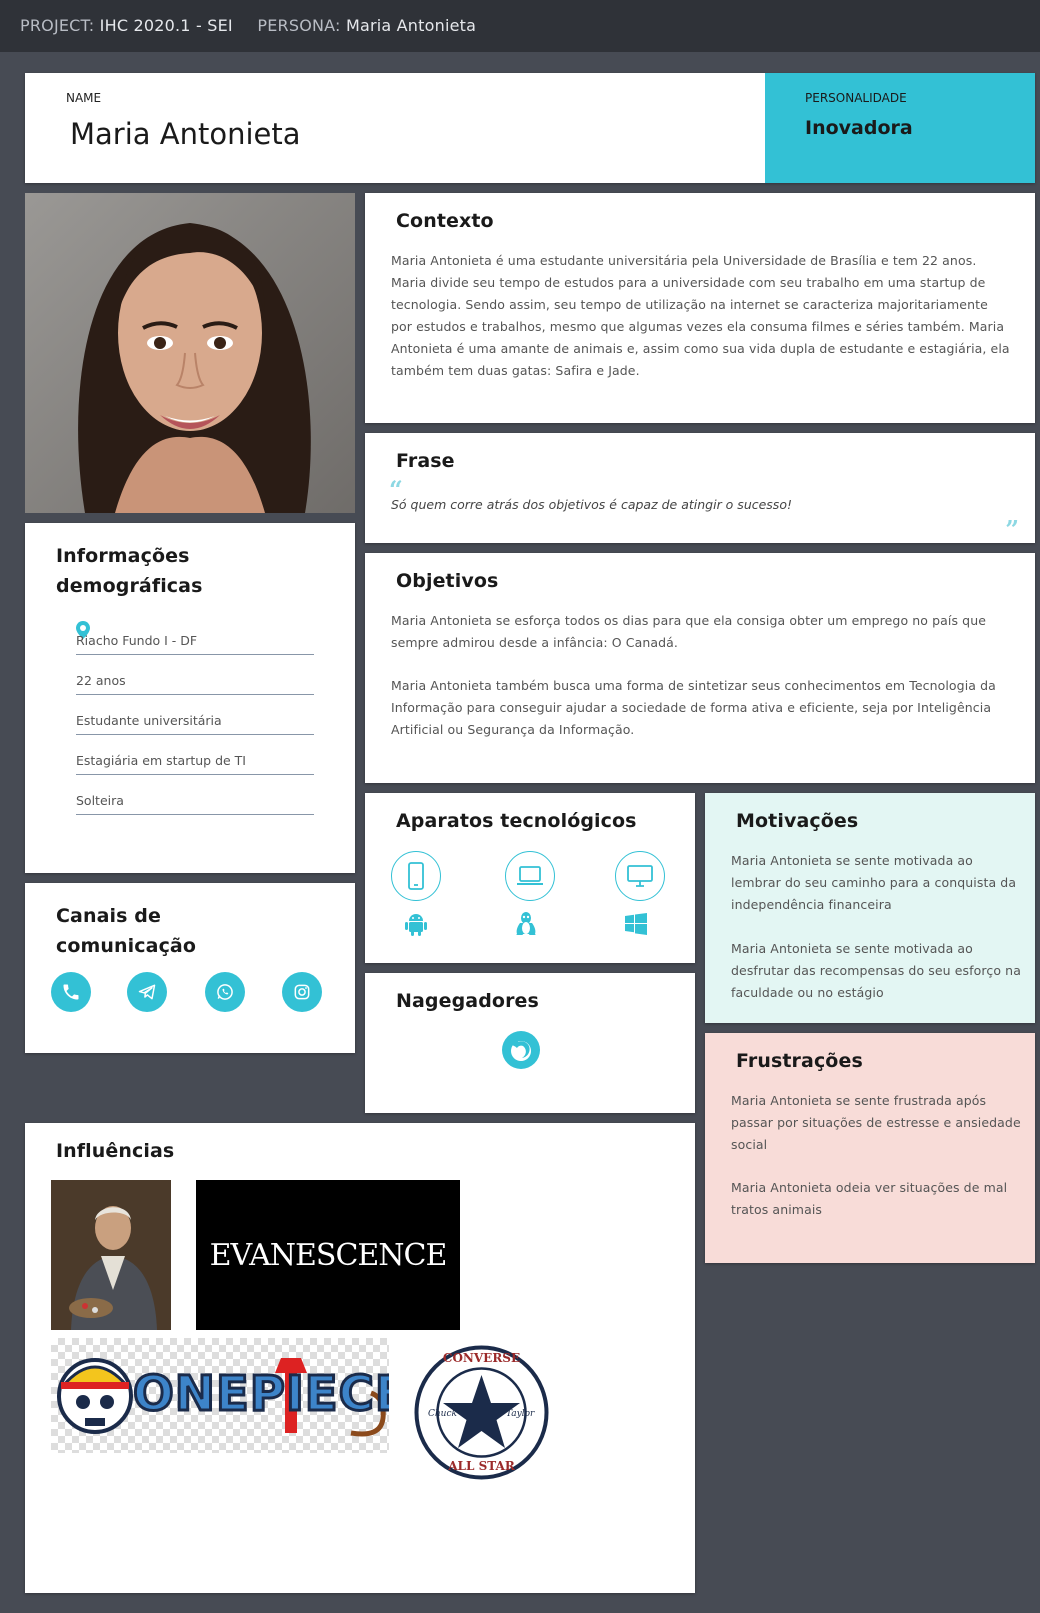 The width and height of the screenshot is (1040, 1613). What do you see at coordinates (416, 876) in the screenshot?
I see `smartphone-icon` at bounding box center [416, 876].